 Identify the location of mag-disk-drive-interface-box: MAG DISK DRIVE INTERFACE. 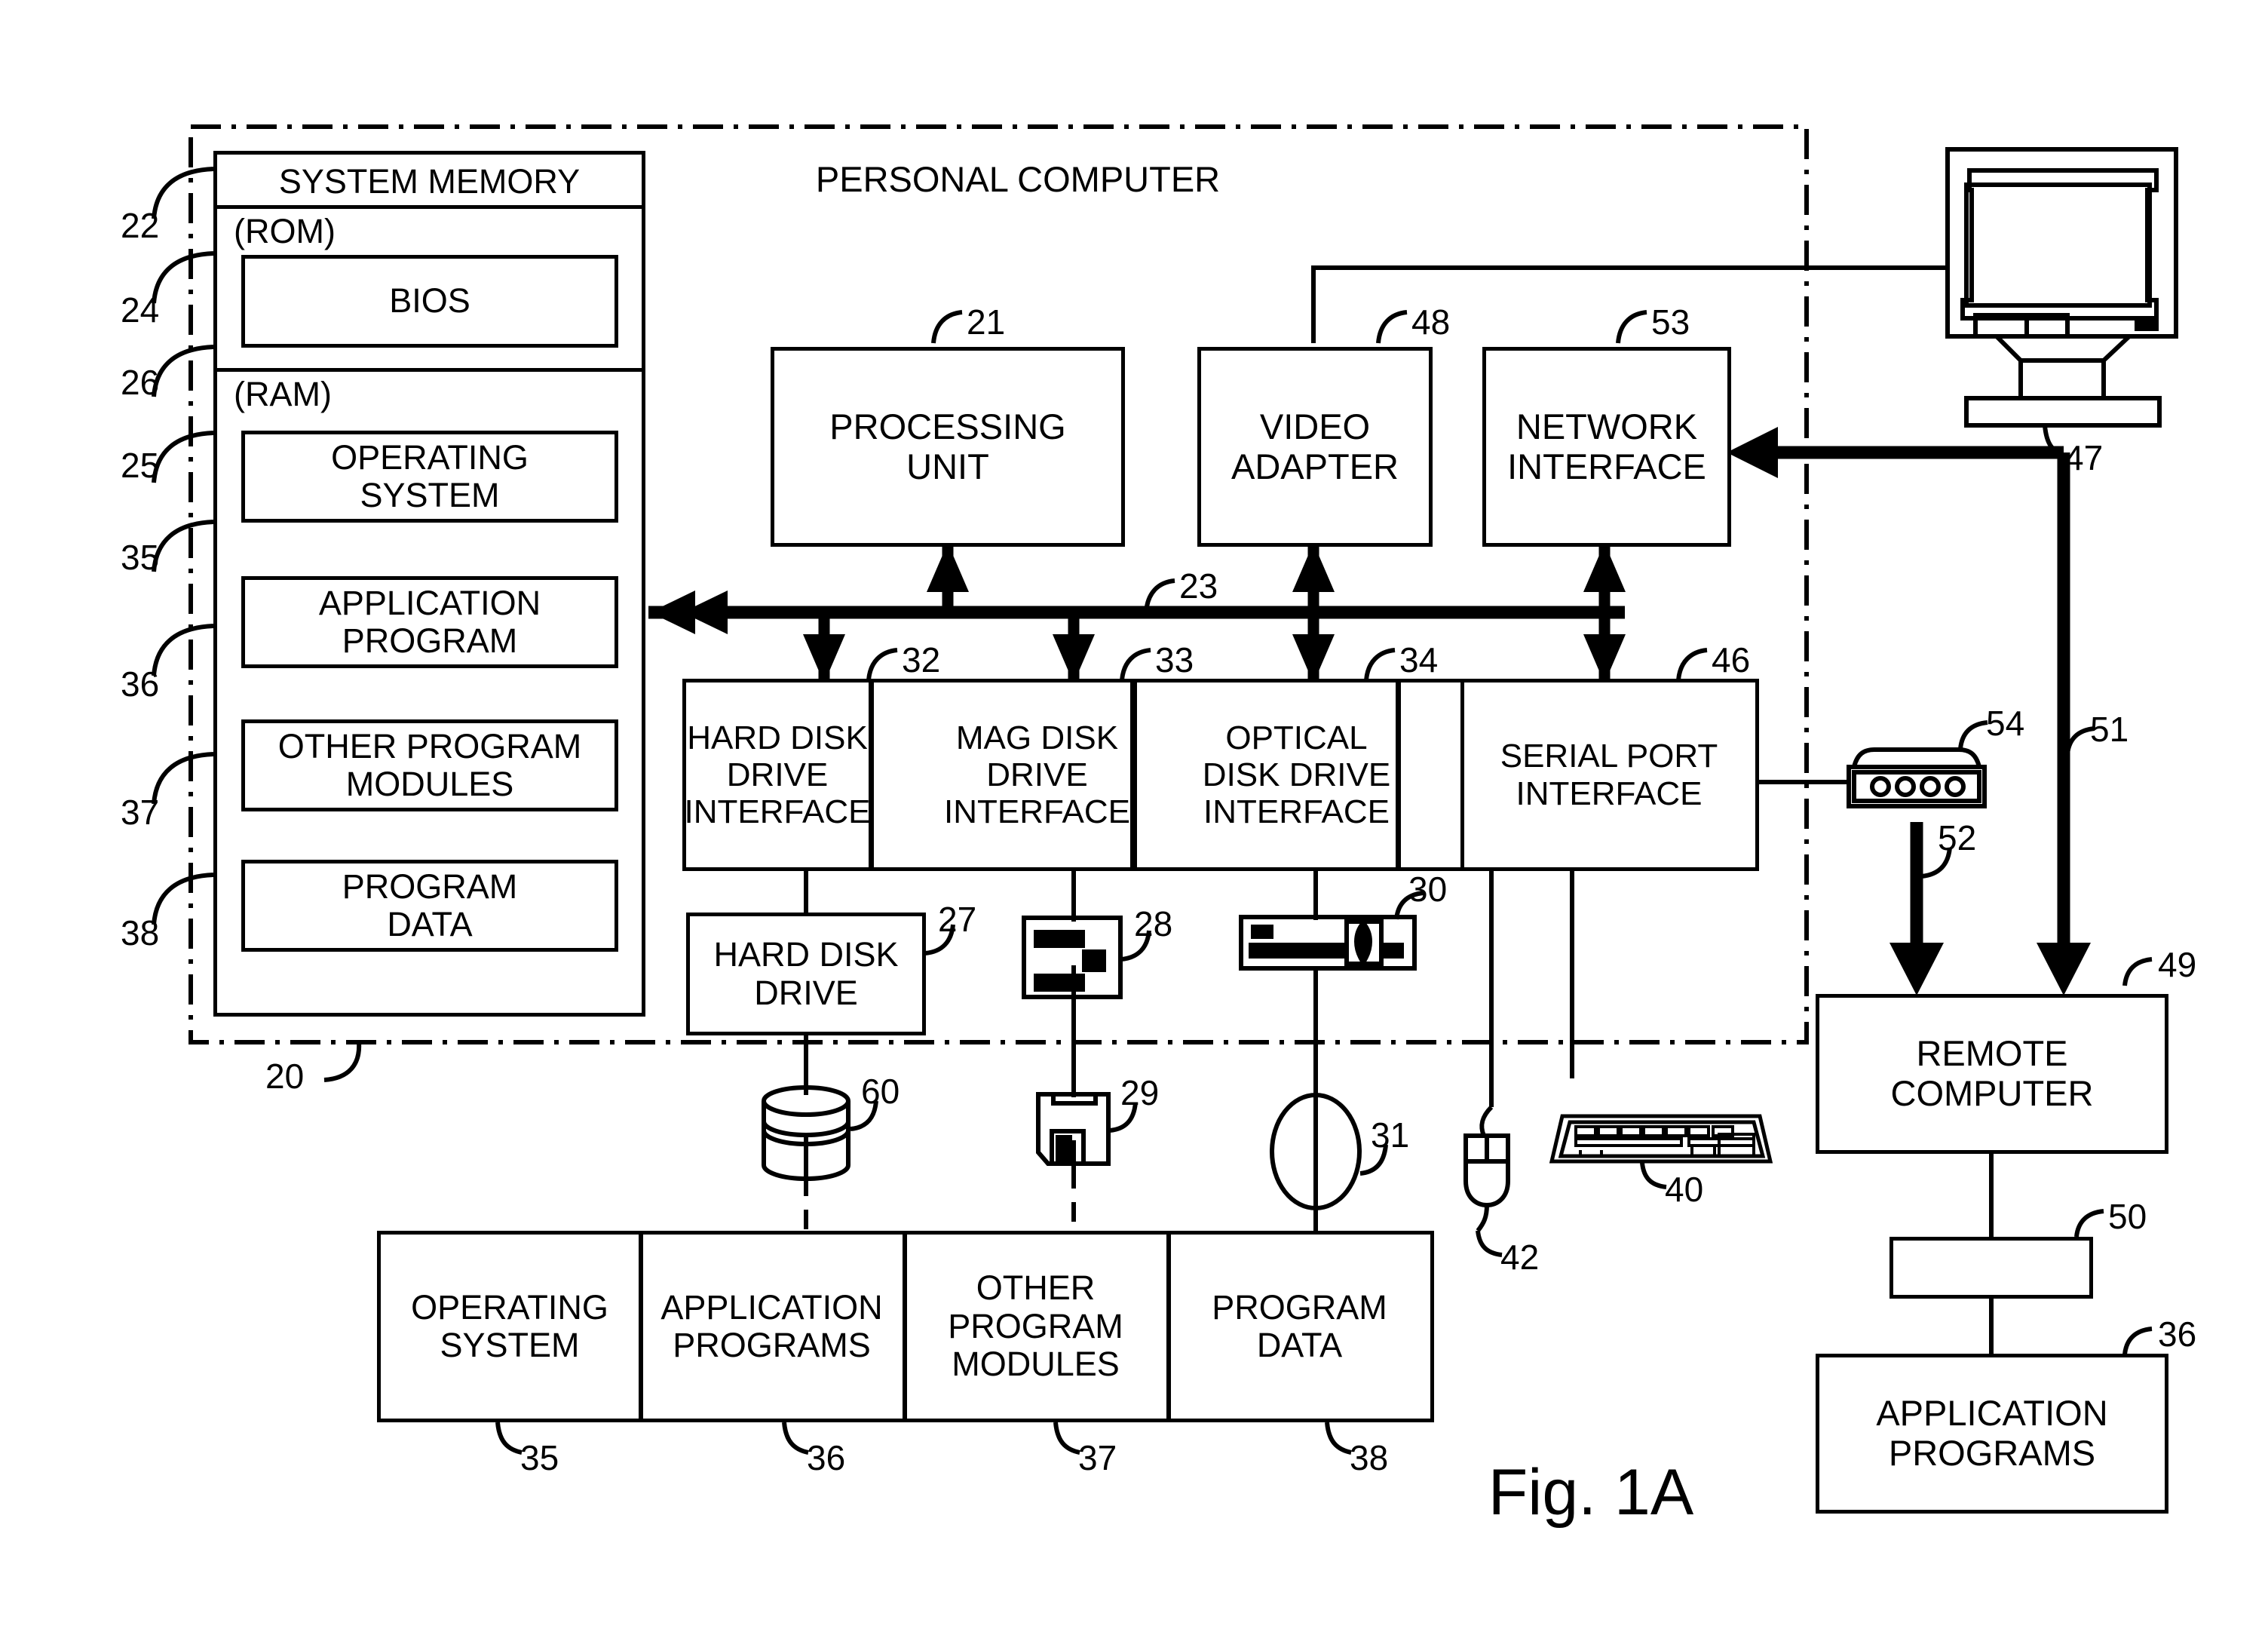
(1039, 775).